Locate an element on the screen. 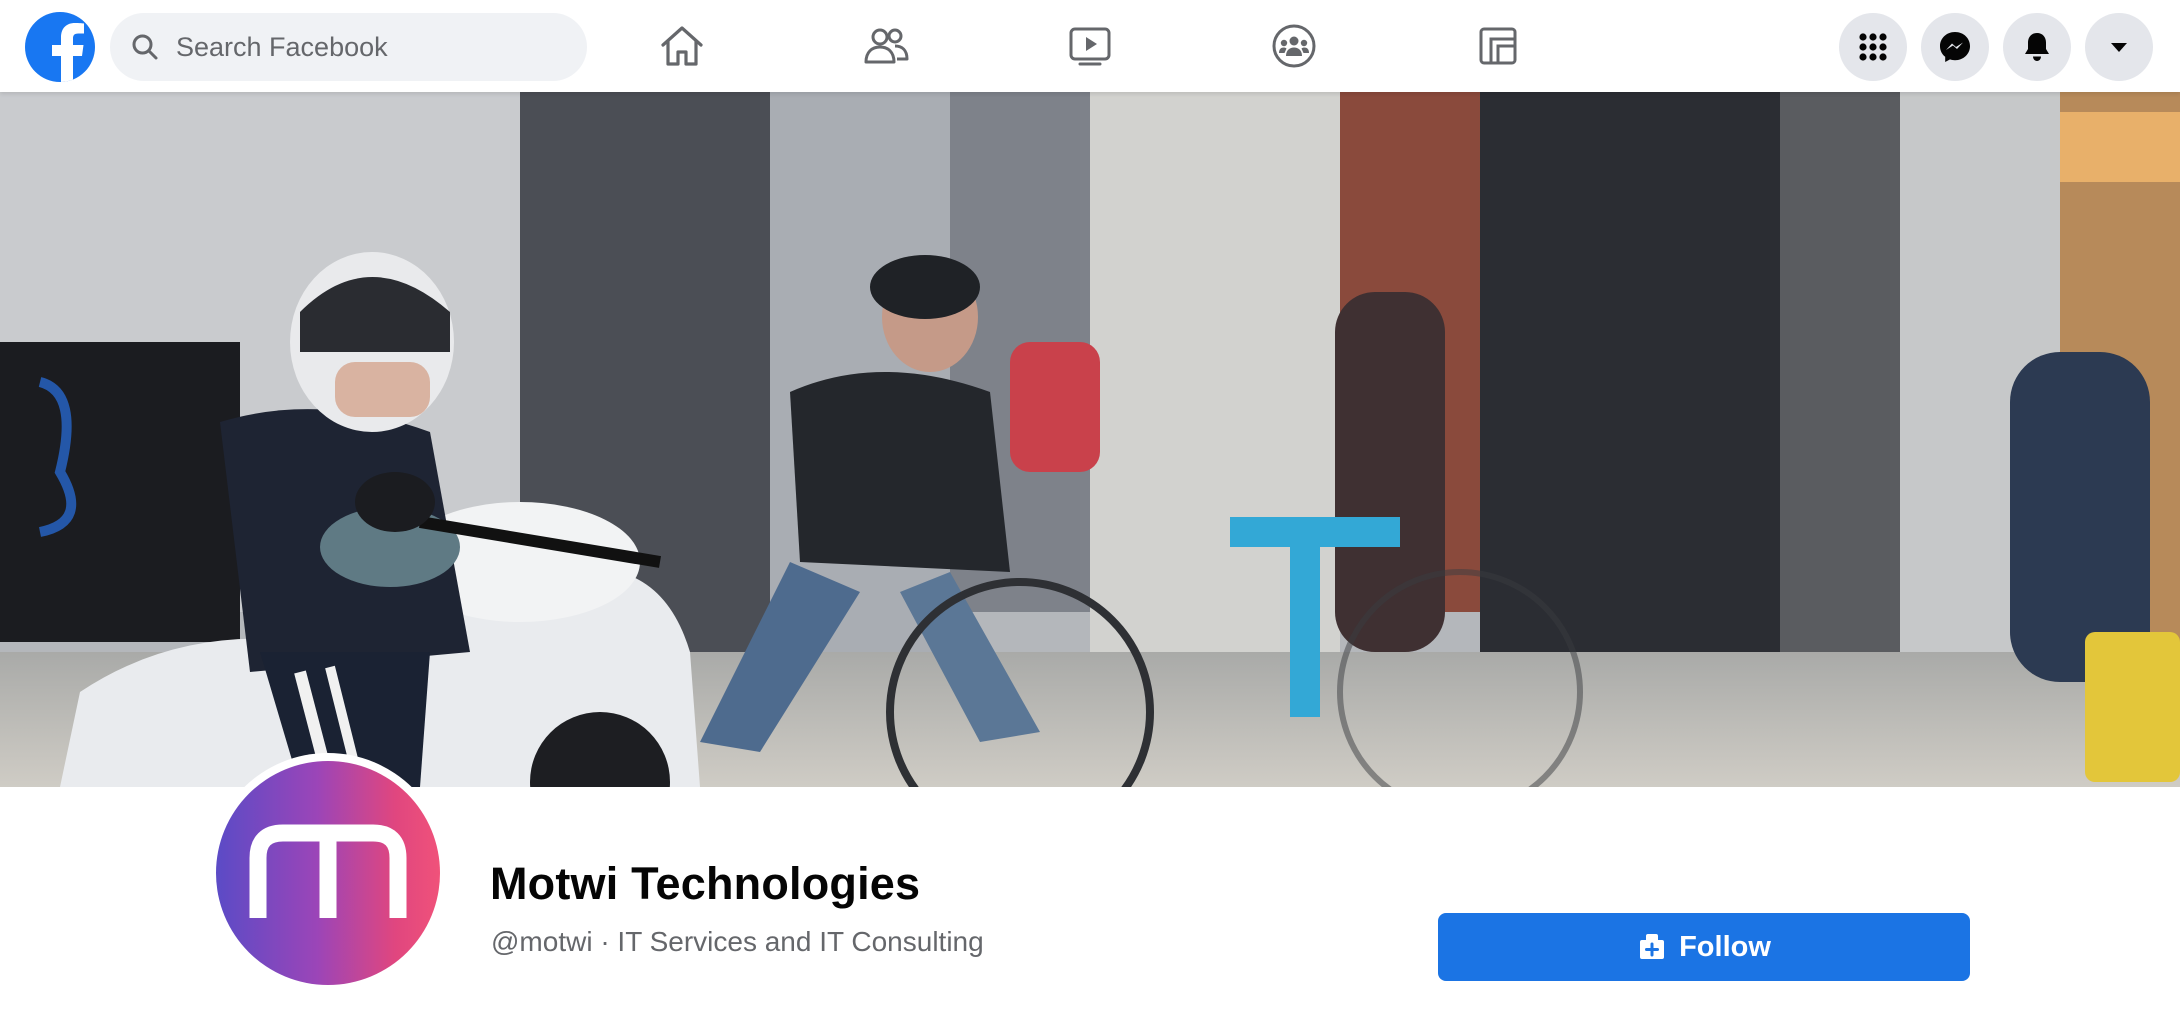 Image resolution: width=2180 pixels, height=1028 pixels. page-title: Motwi Technologies is located at coordinates (705, 883).